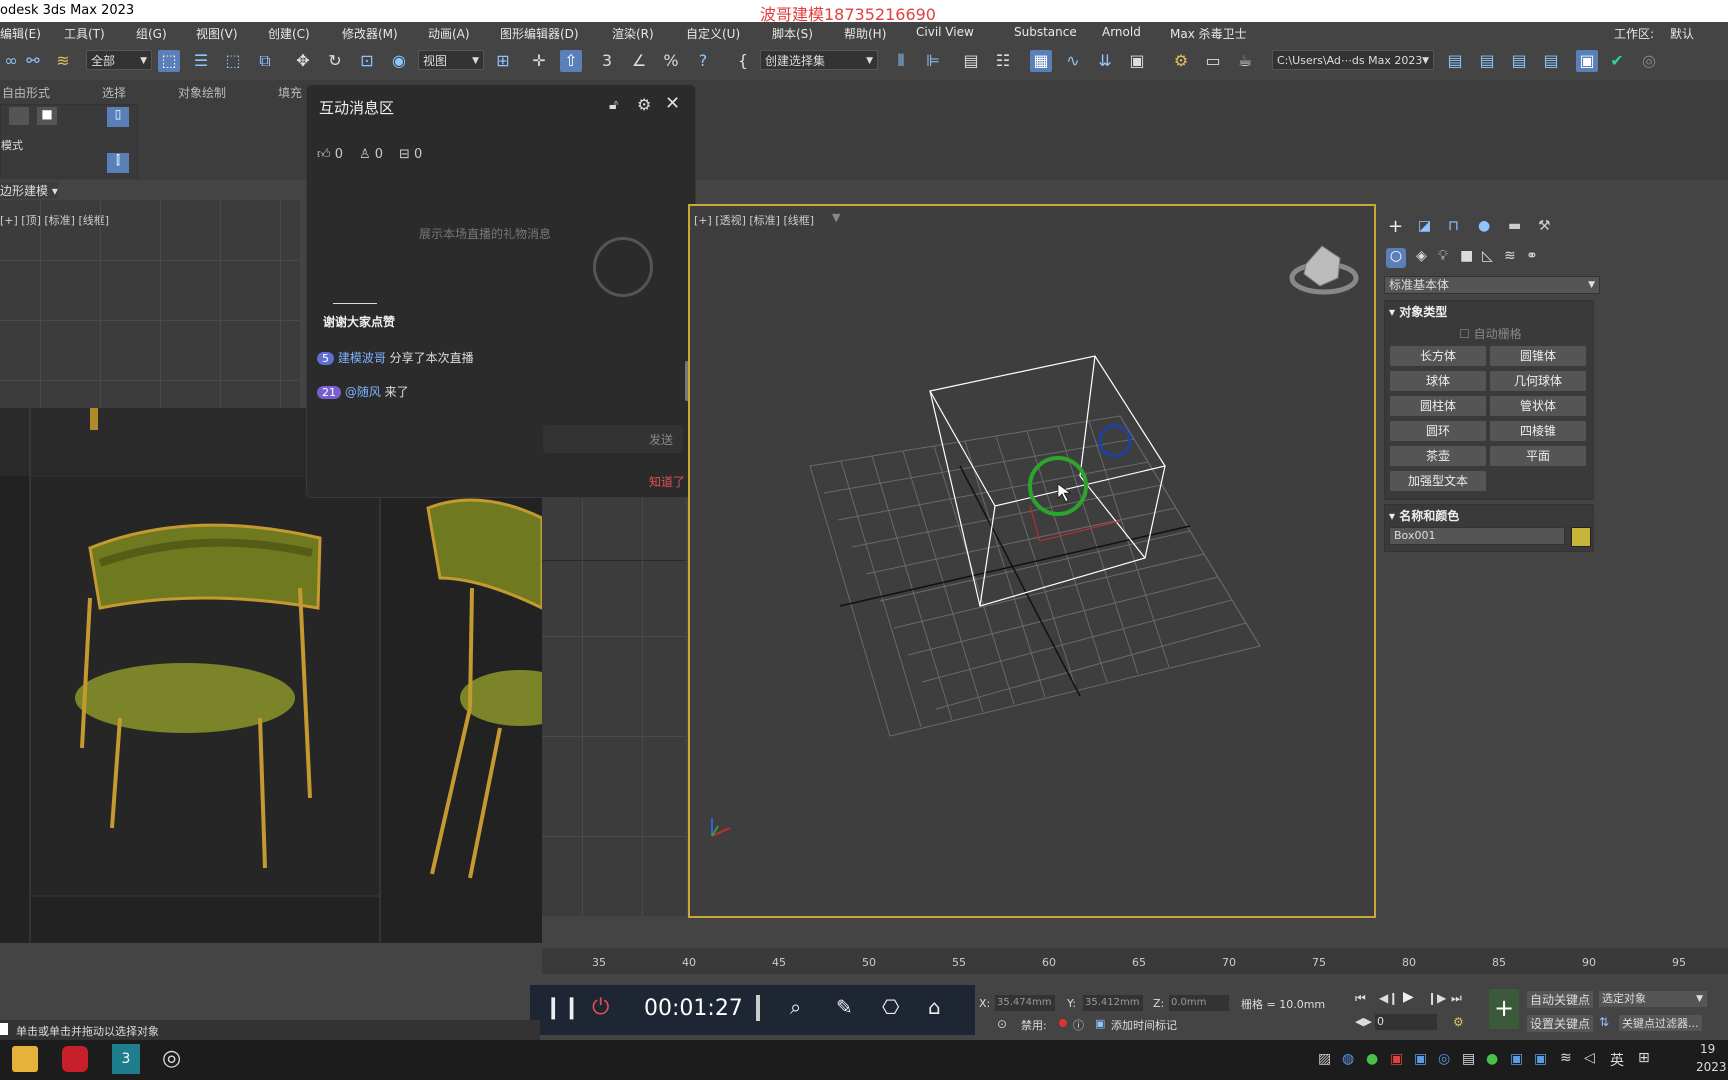 This screenshot has width=1728, height=1080. What do you see at coordinates (1208, 33) in the screenshot?
I see `menu-max-antivirus: Max 杀毒卫士` at bounding box center [1208, 33].